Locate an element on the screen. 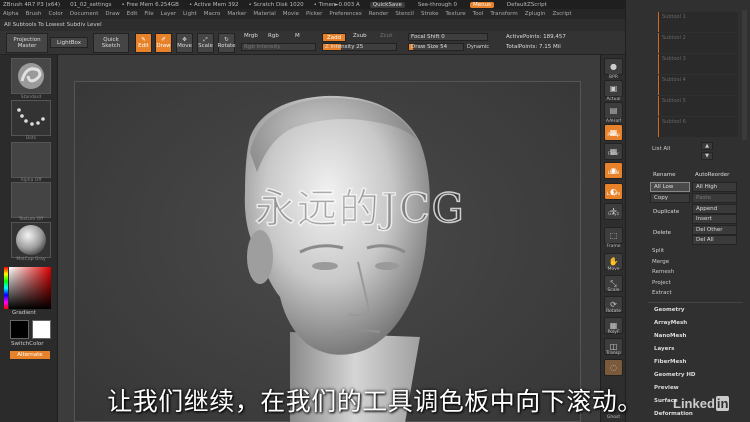 The width and height of the screenshot is (750, 422). remesh-menu: Remesh is located at coordinates (663, 272).